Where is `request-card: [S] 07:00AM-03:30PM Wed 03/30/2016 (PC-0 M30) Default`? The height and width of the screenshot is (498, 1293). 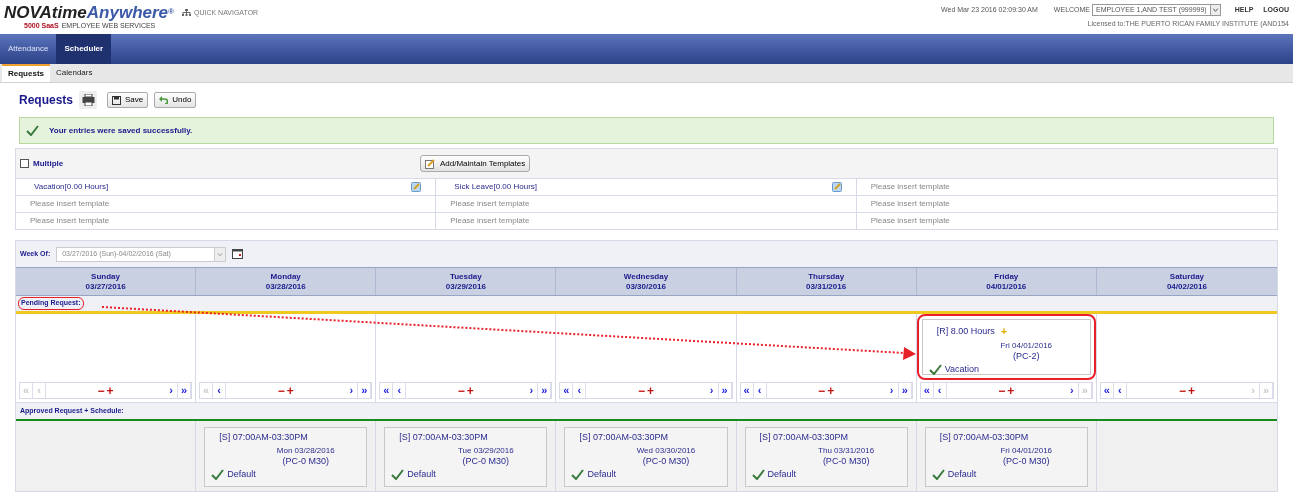 request-card: [S] 07:00AM-03:30PM Wed 03/30/2016 (PC-0 M30) Default is located at coordinates (646, 457).